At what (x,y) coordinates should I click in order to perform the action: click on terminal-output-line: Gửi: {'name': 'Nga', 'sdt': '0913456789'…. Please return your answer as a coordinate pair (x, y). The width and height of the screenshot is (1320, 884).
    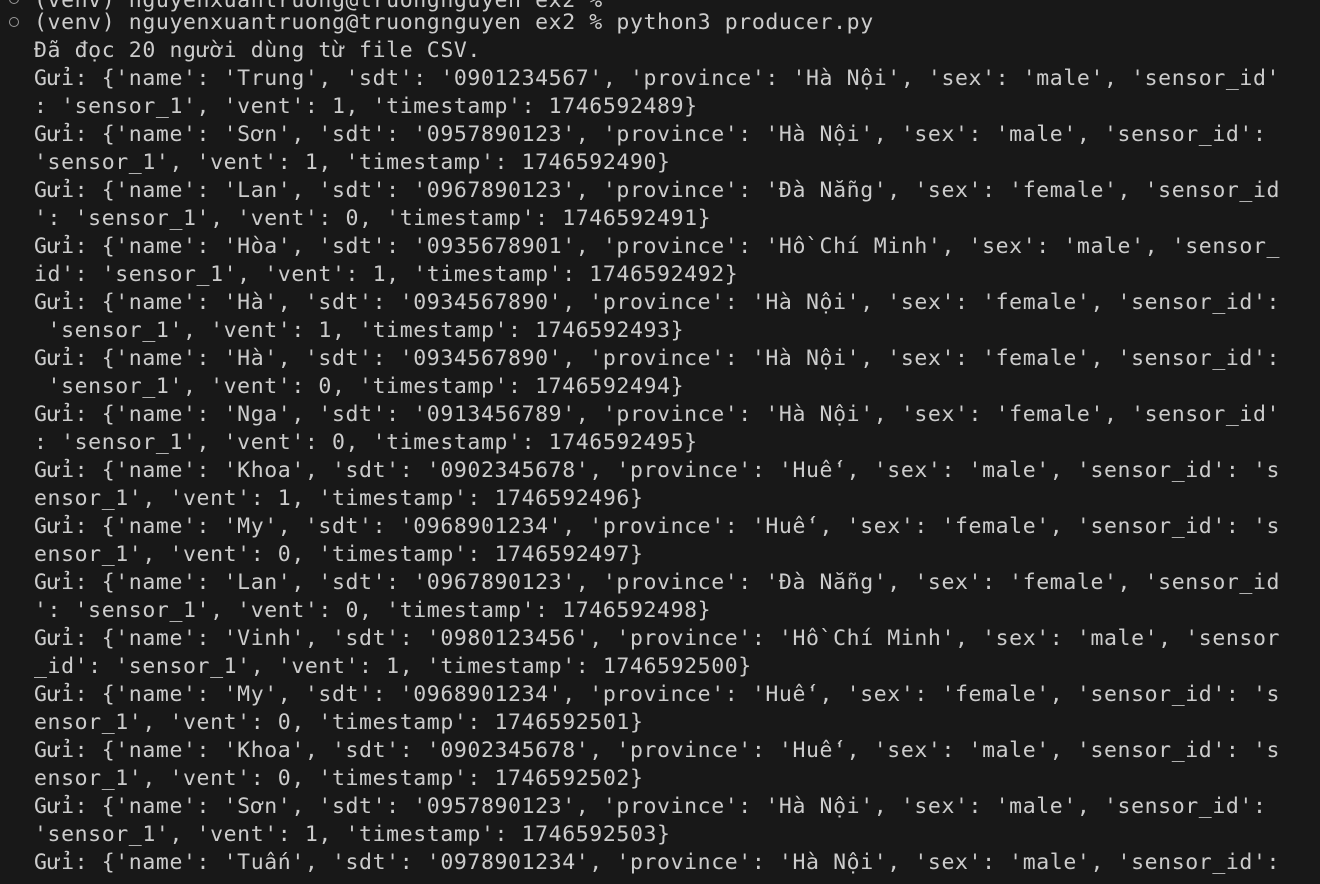
    Looking at the image, I should click on (657, 414).